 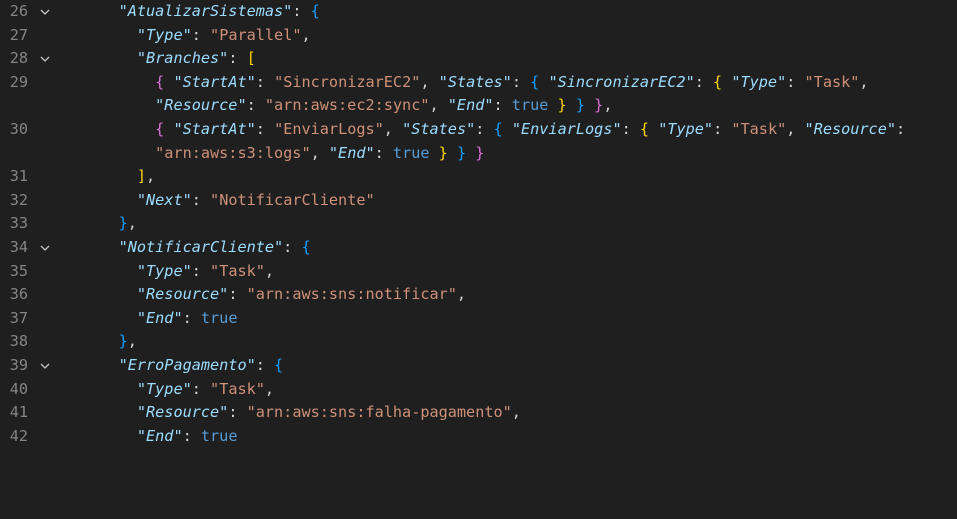 I want to click on line-number: 40, so click(x=18, y=388).